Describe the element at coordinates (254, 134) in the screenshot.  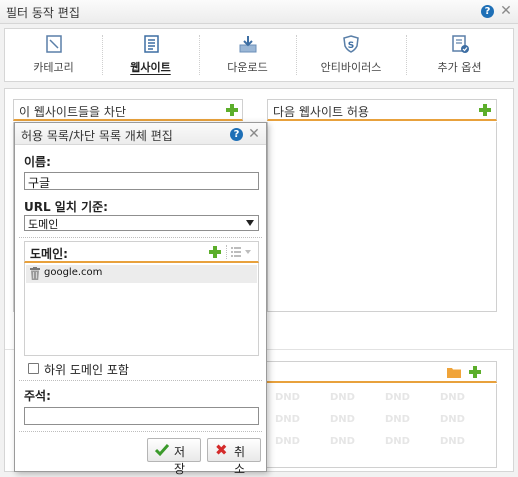
I see `dialog-close-icon: ✕` at that location.